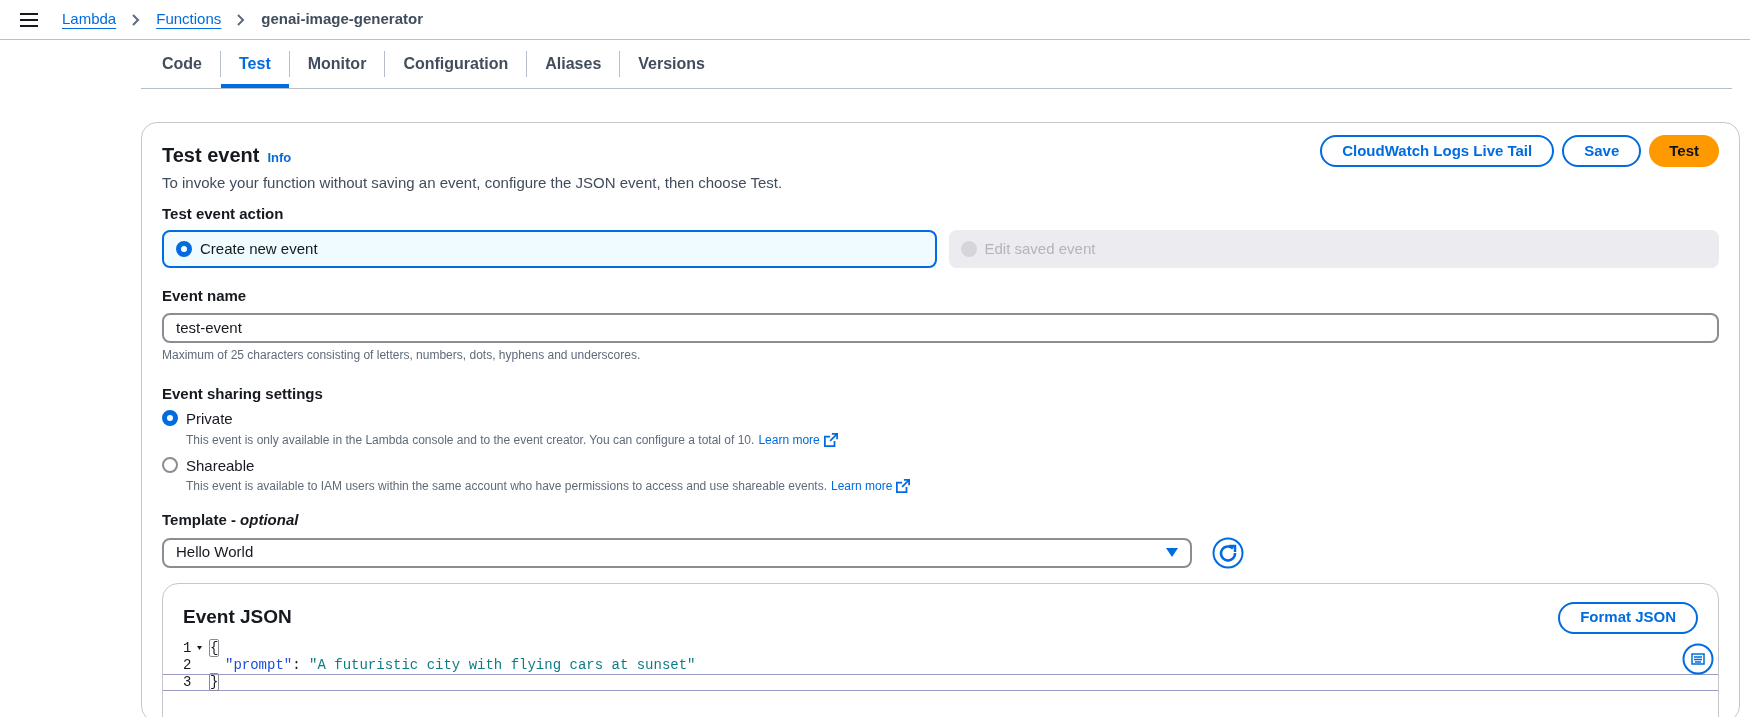  Describe the element at coordinates (237, 617) in the screenshot. I see `editor-title: Event JSON` at that location.